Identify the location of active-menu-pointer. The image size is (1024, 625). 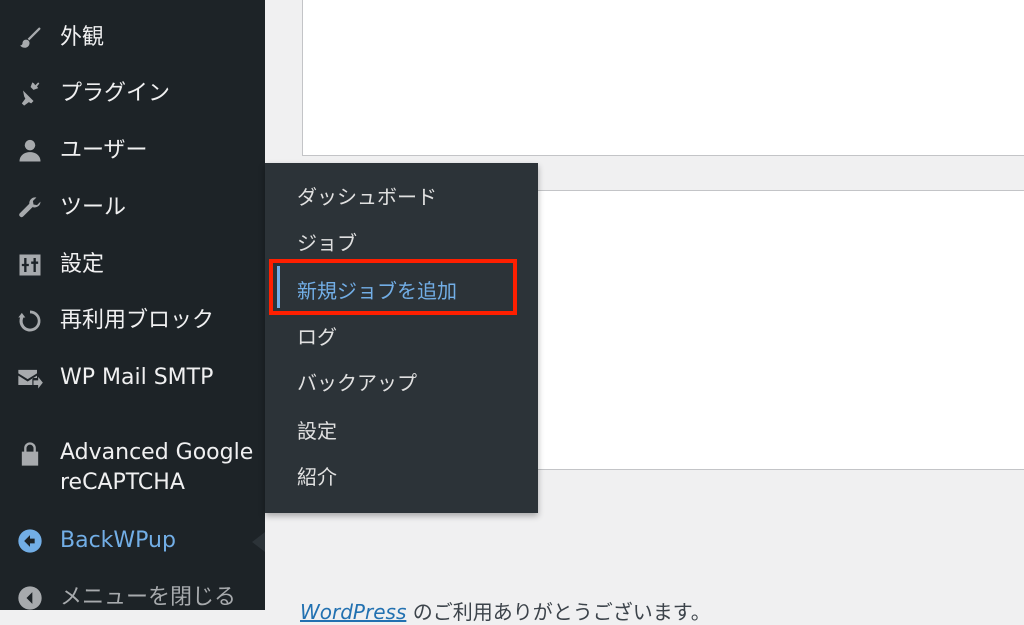
(258, 542).